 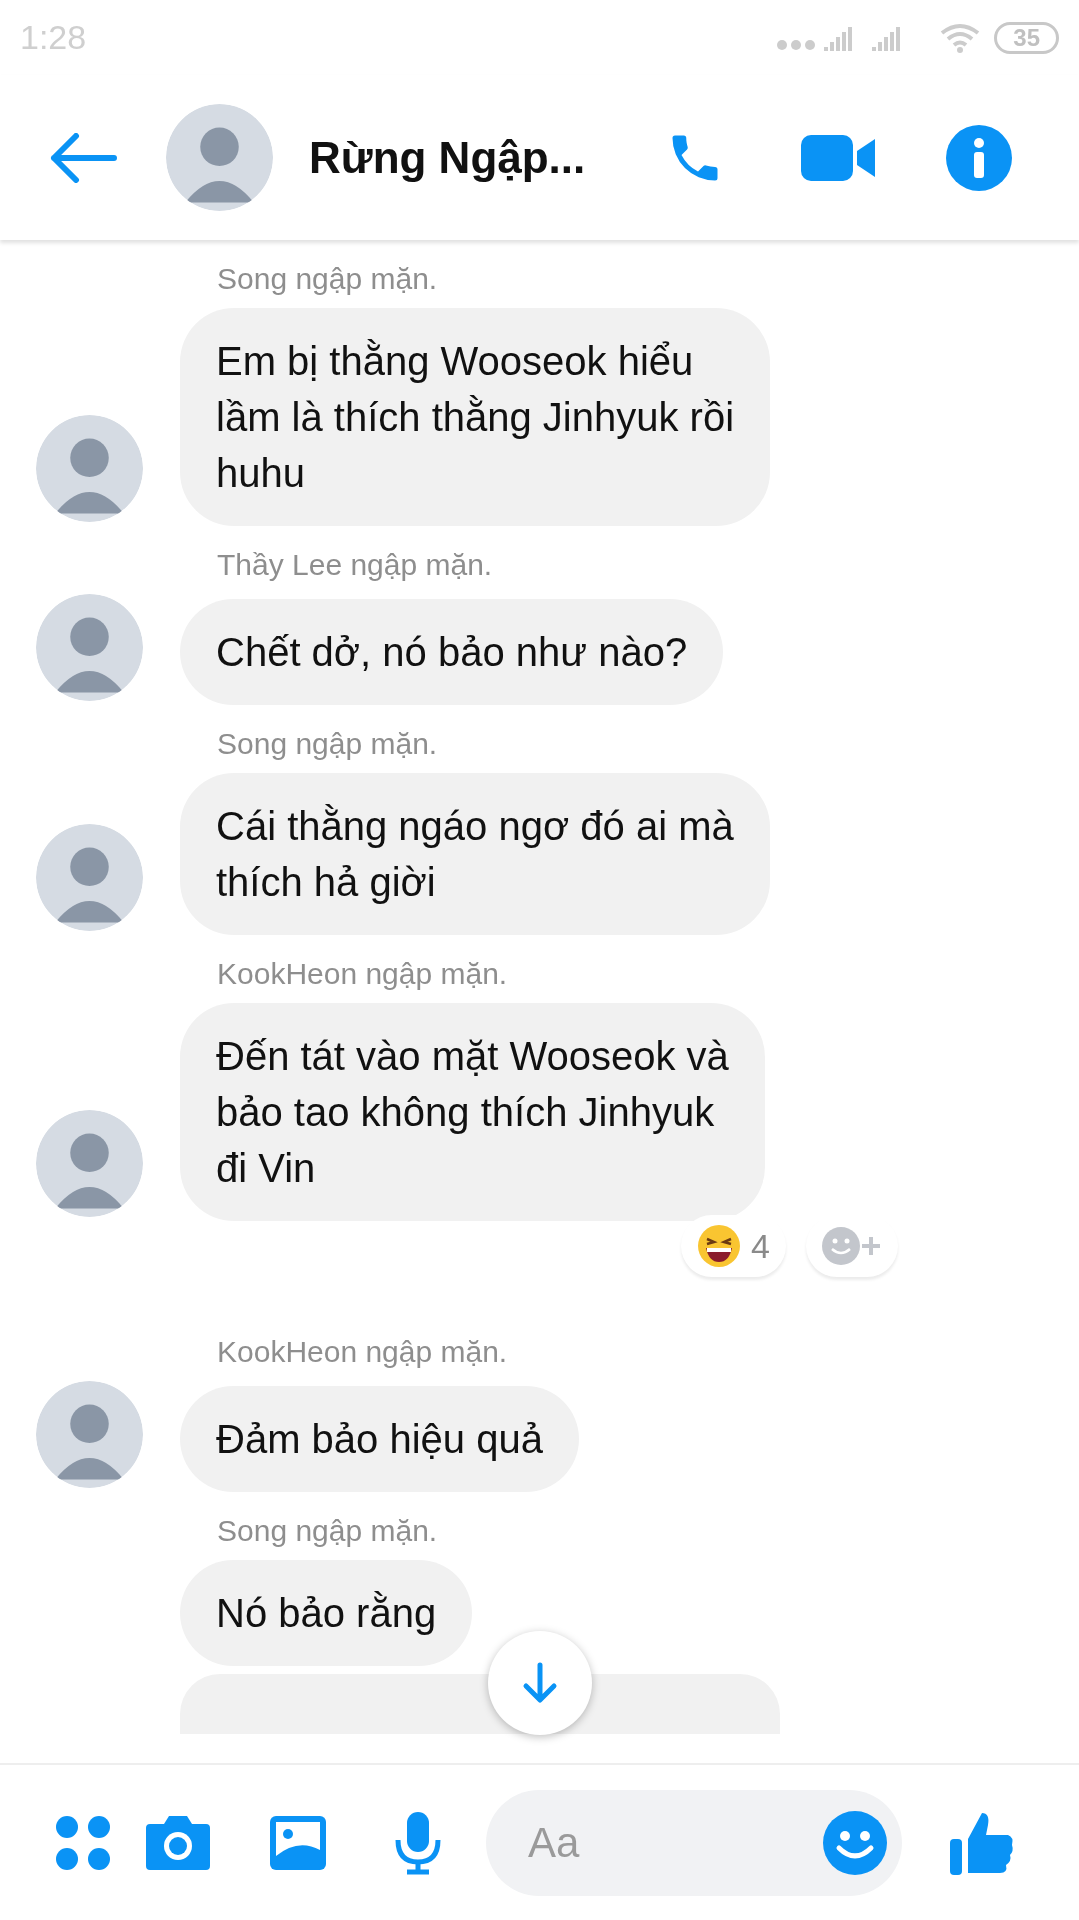 I want to click on message-bubble: Em bị thằng Wooseok hiểu lầm là thích thằng Jinhyuk rồi huhu, so click(x=475, y=417).